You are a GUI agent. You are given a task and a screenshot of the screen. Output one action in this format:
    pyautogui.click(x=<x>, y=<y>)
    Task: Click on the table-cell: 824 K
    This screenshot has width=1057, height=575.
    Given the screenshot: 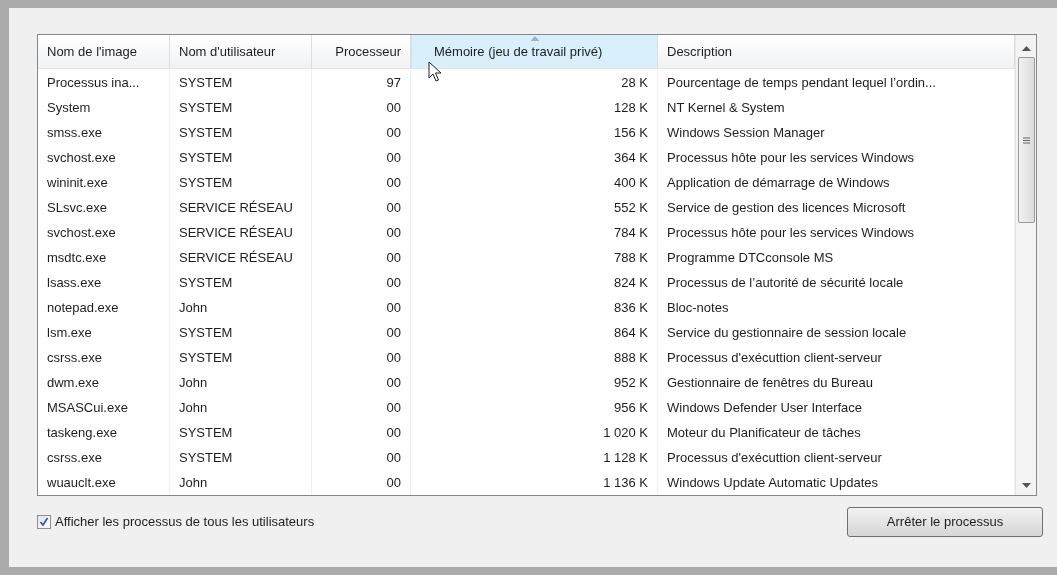 What is the action you would take?
    pyautogui.click(x=534, y=282)
    